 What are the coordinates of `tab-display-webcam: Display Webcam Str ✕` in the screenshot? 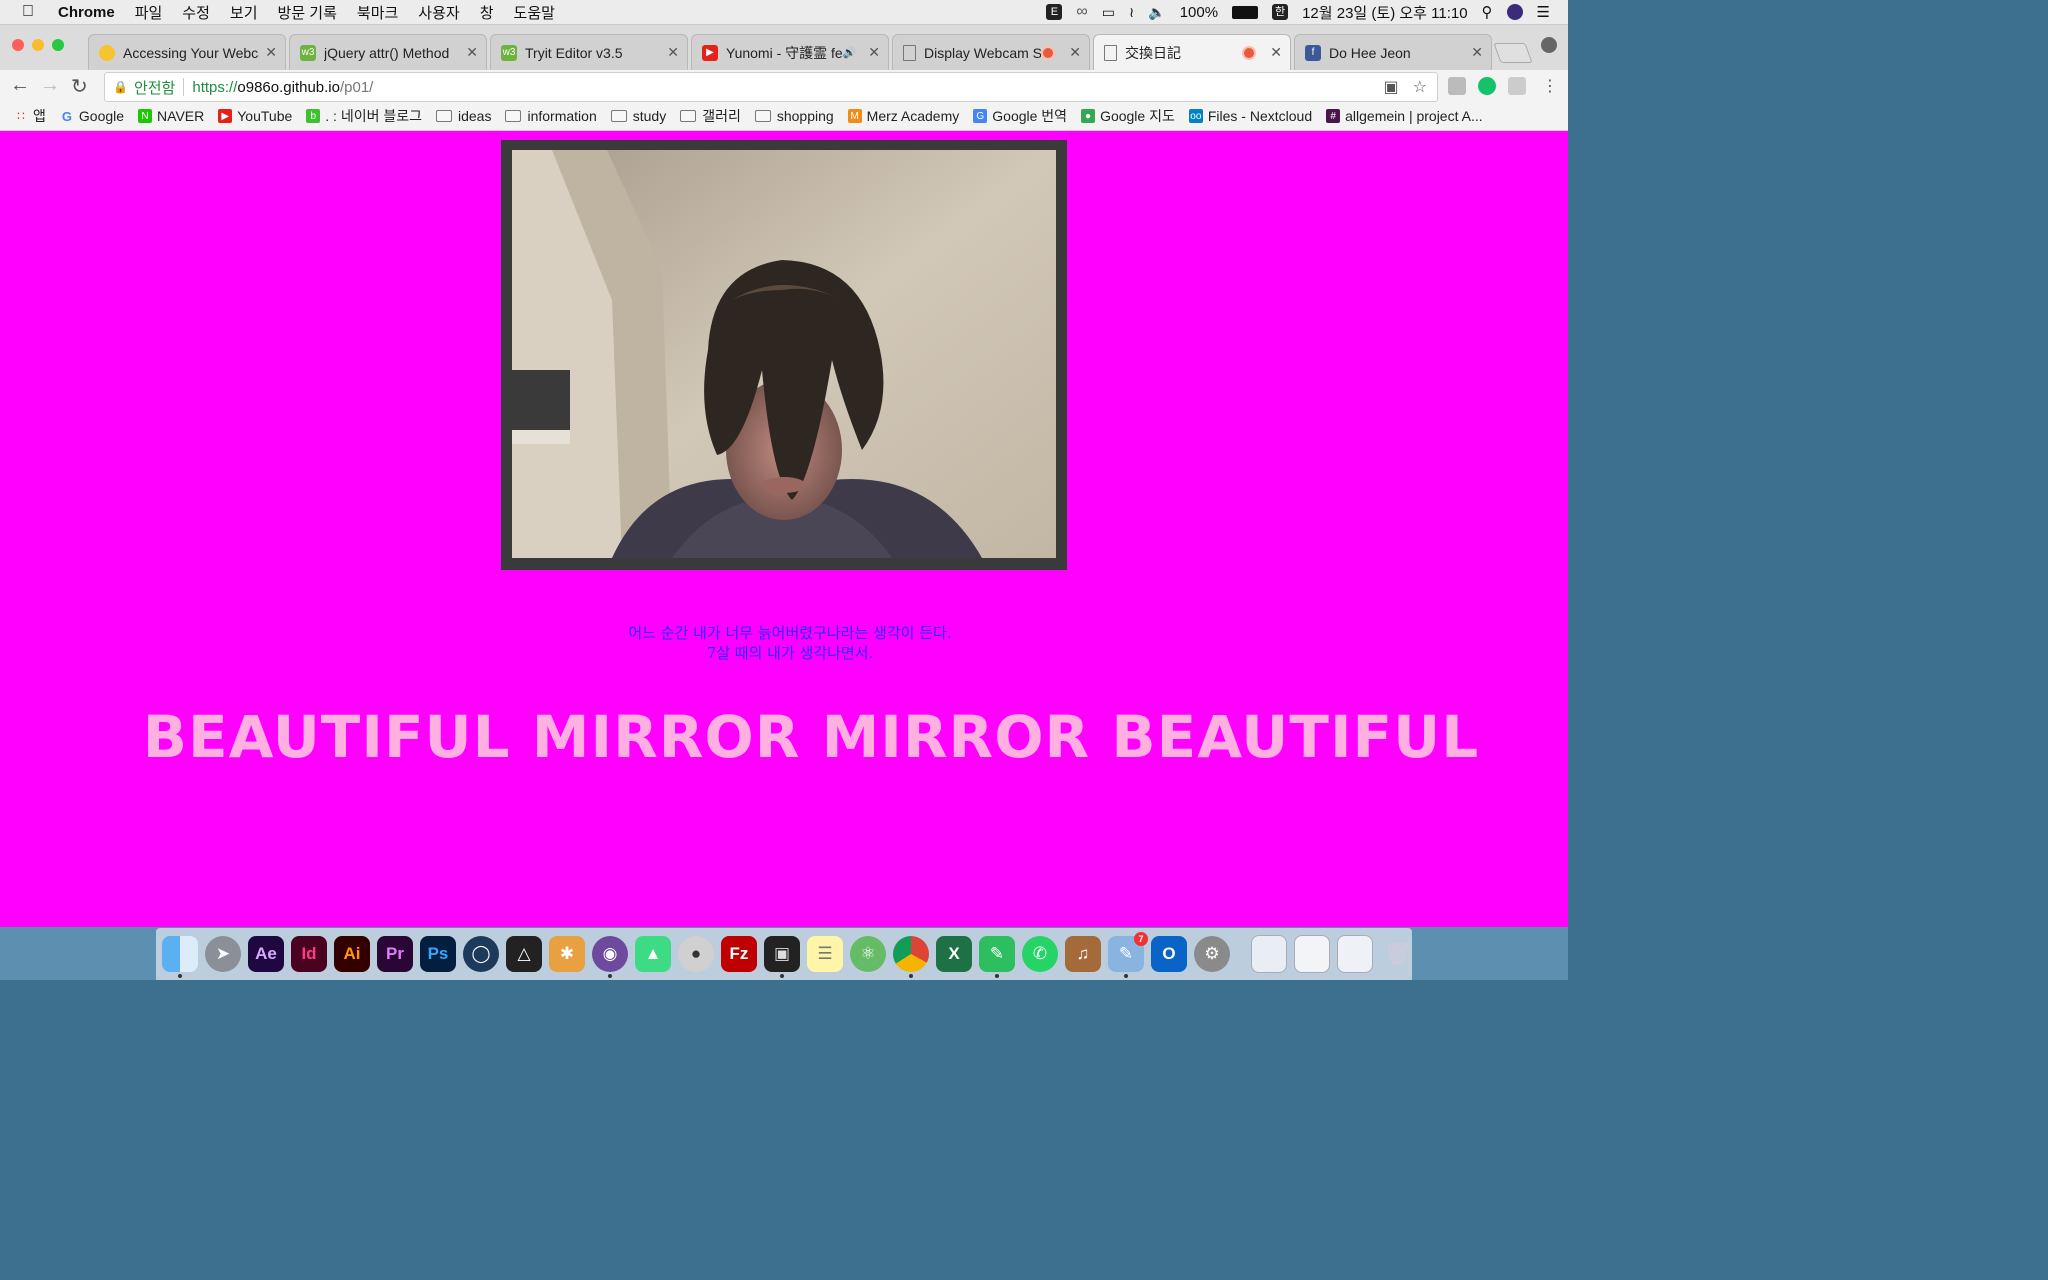 It's located at (991, 52).